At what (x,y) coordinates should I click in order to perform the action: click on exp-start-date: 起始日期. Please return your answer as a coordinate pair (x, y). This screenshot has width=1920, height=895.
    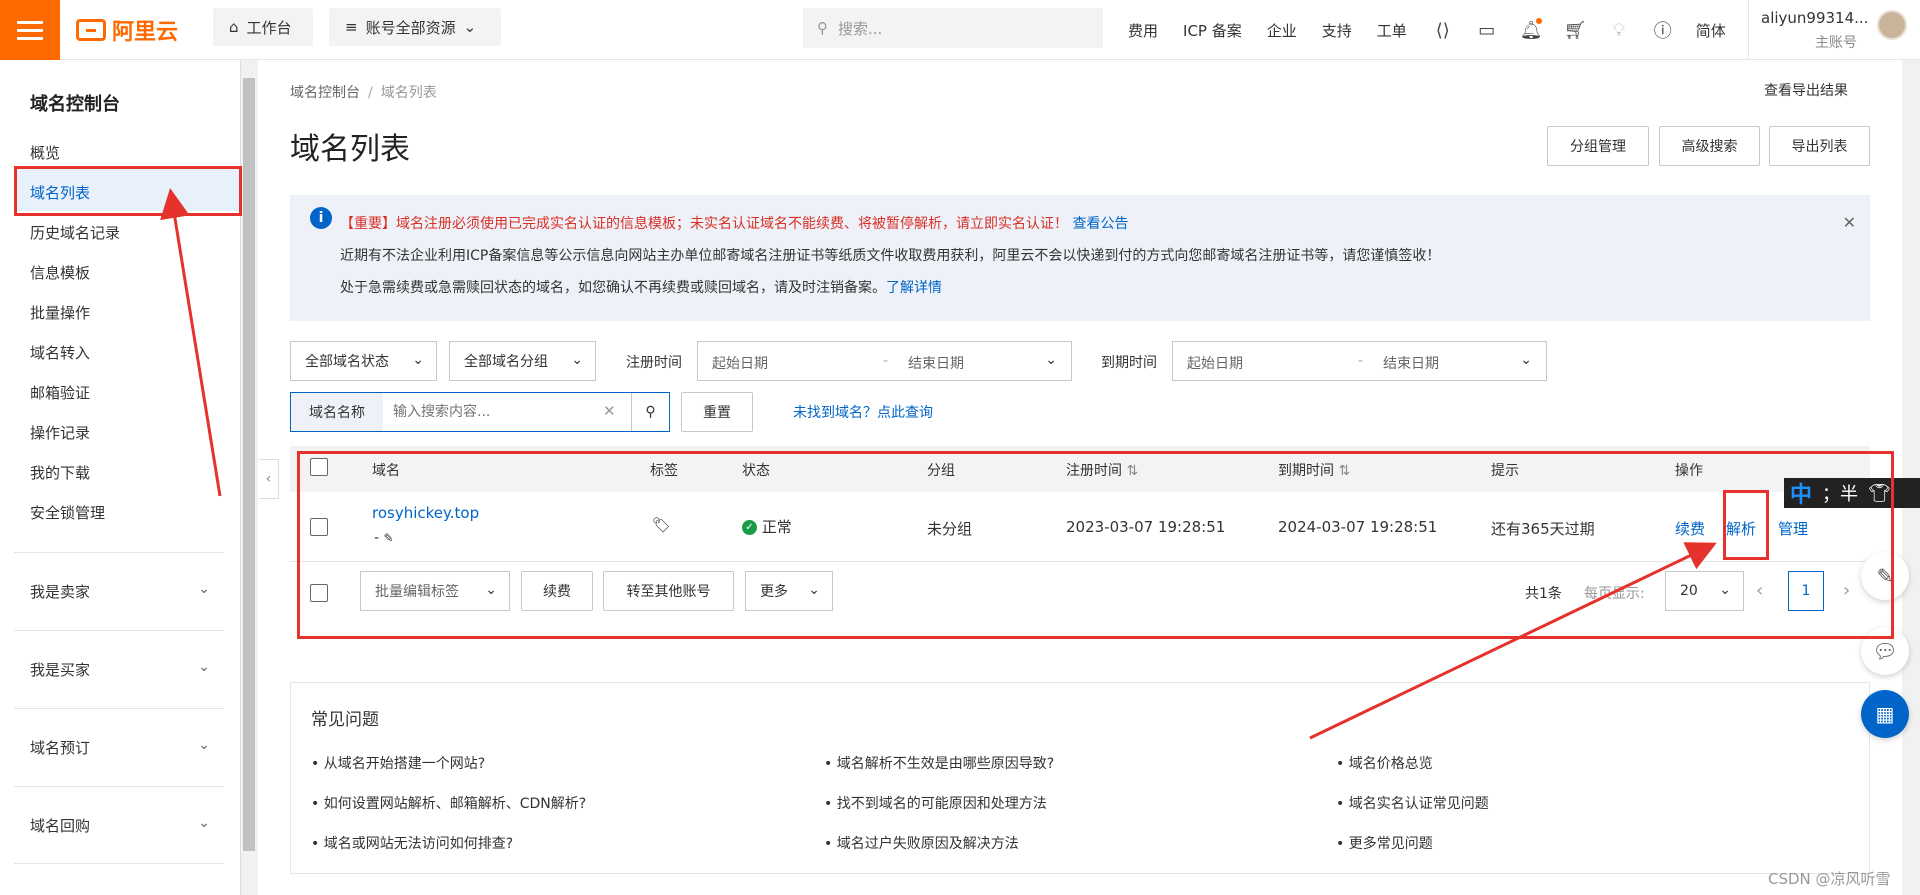
    Looking at the image, I should click on (1215, 364).